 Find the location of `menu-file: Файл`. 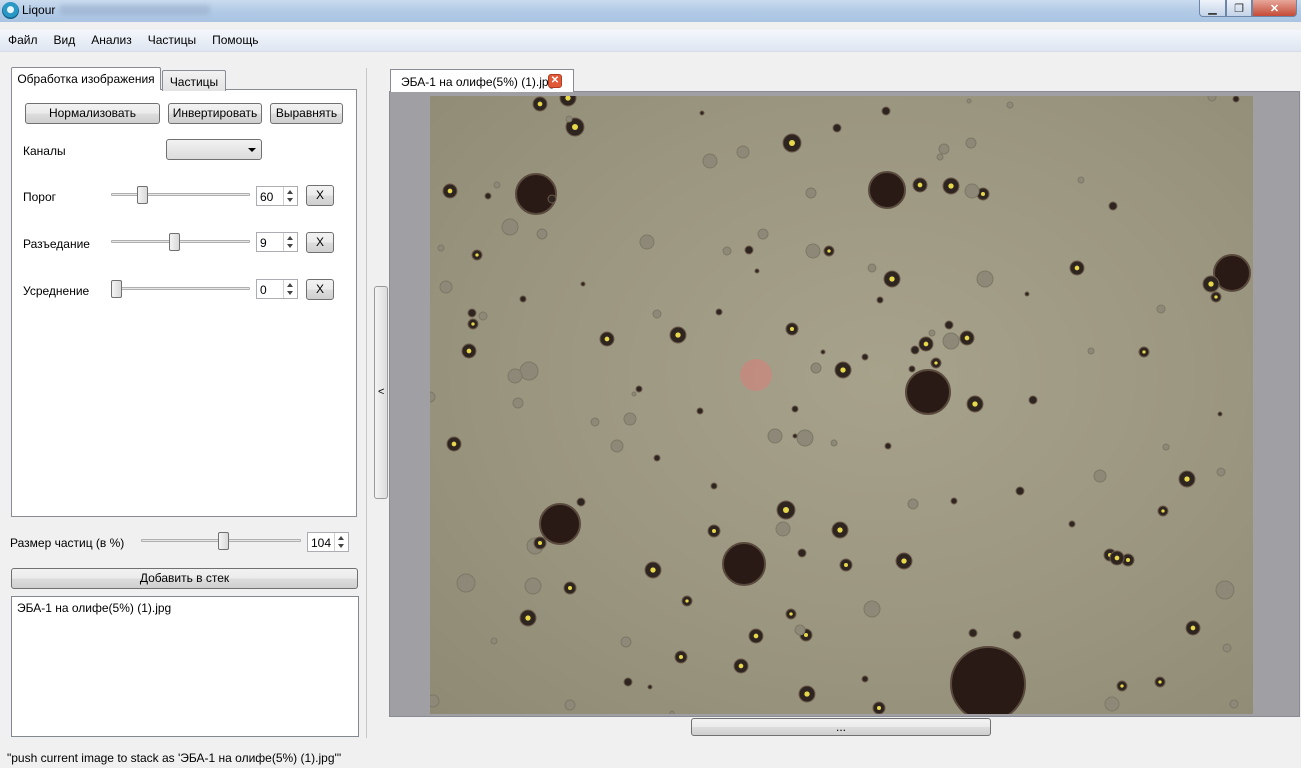

menu-file: Файл is located at coordinates (23, 41).